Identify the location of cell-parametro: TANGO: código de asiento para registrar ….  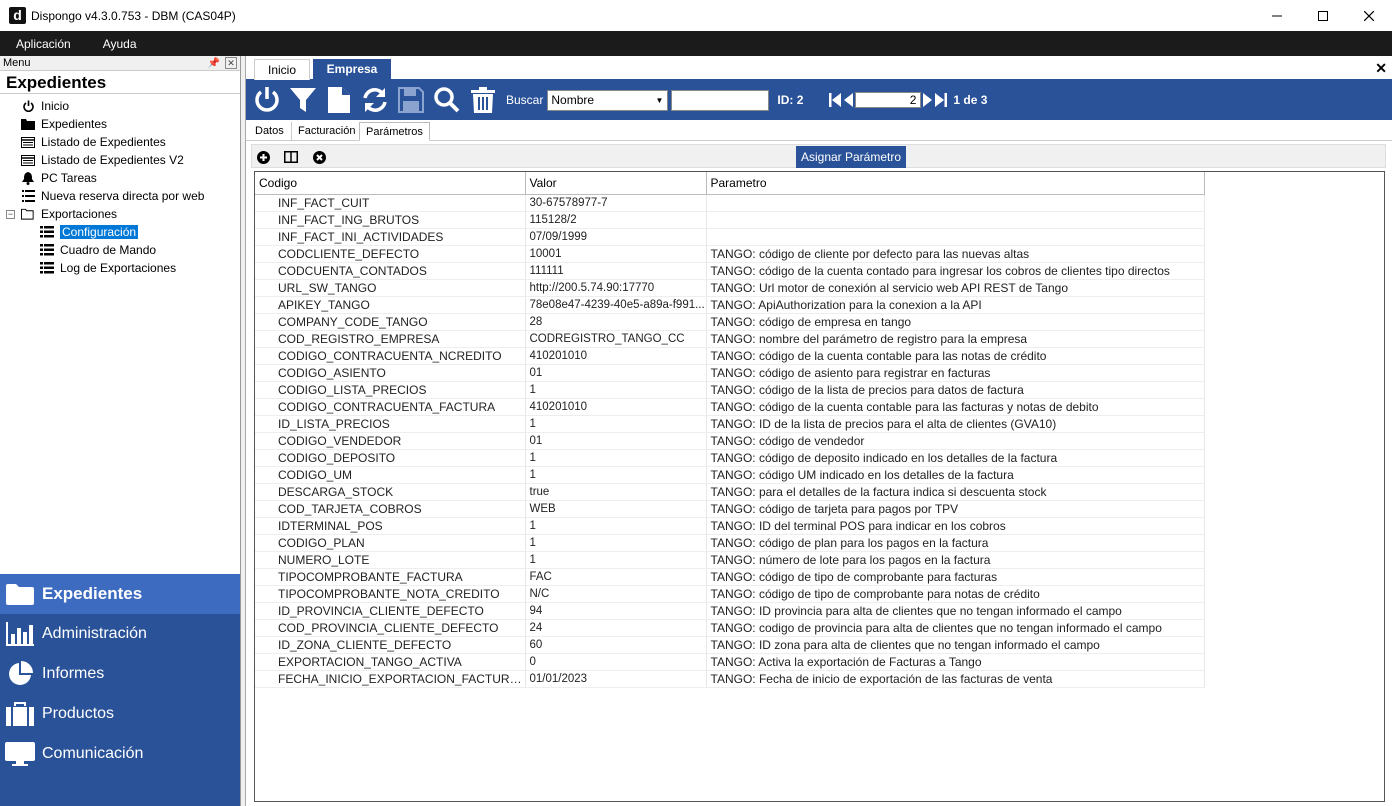
(955, 373).